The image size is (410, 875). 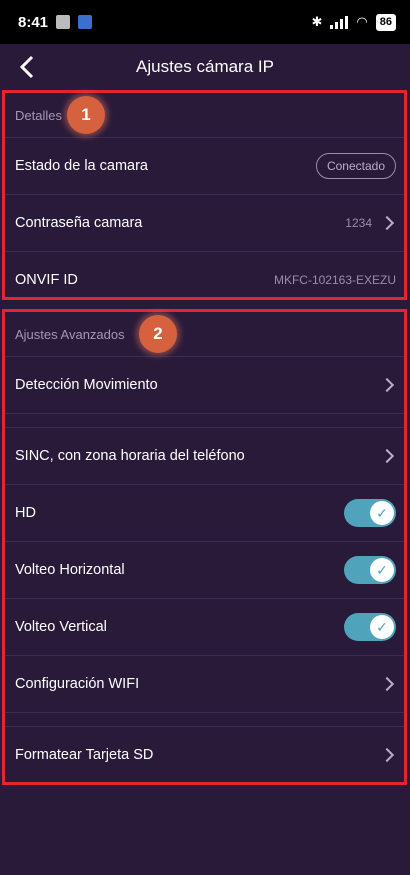 What do you see at coordinates (70, 334) in the screenshot?
I see `advanced-section-title: Ajustes Avanzados` at bounding box center [70, 334].